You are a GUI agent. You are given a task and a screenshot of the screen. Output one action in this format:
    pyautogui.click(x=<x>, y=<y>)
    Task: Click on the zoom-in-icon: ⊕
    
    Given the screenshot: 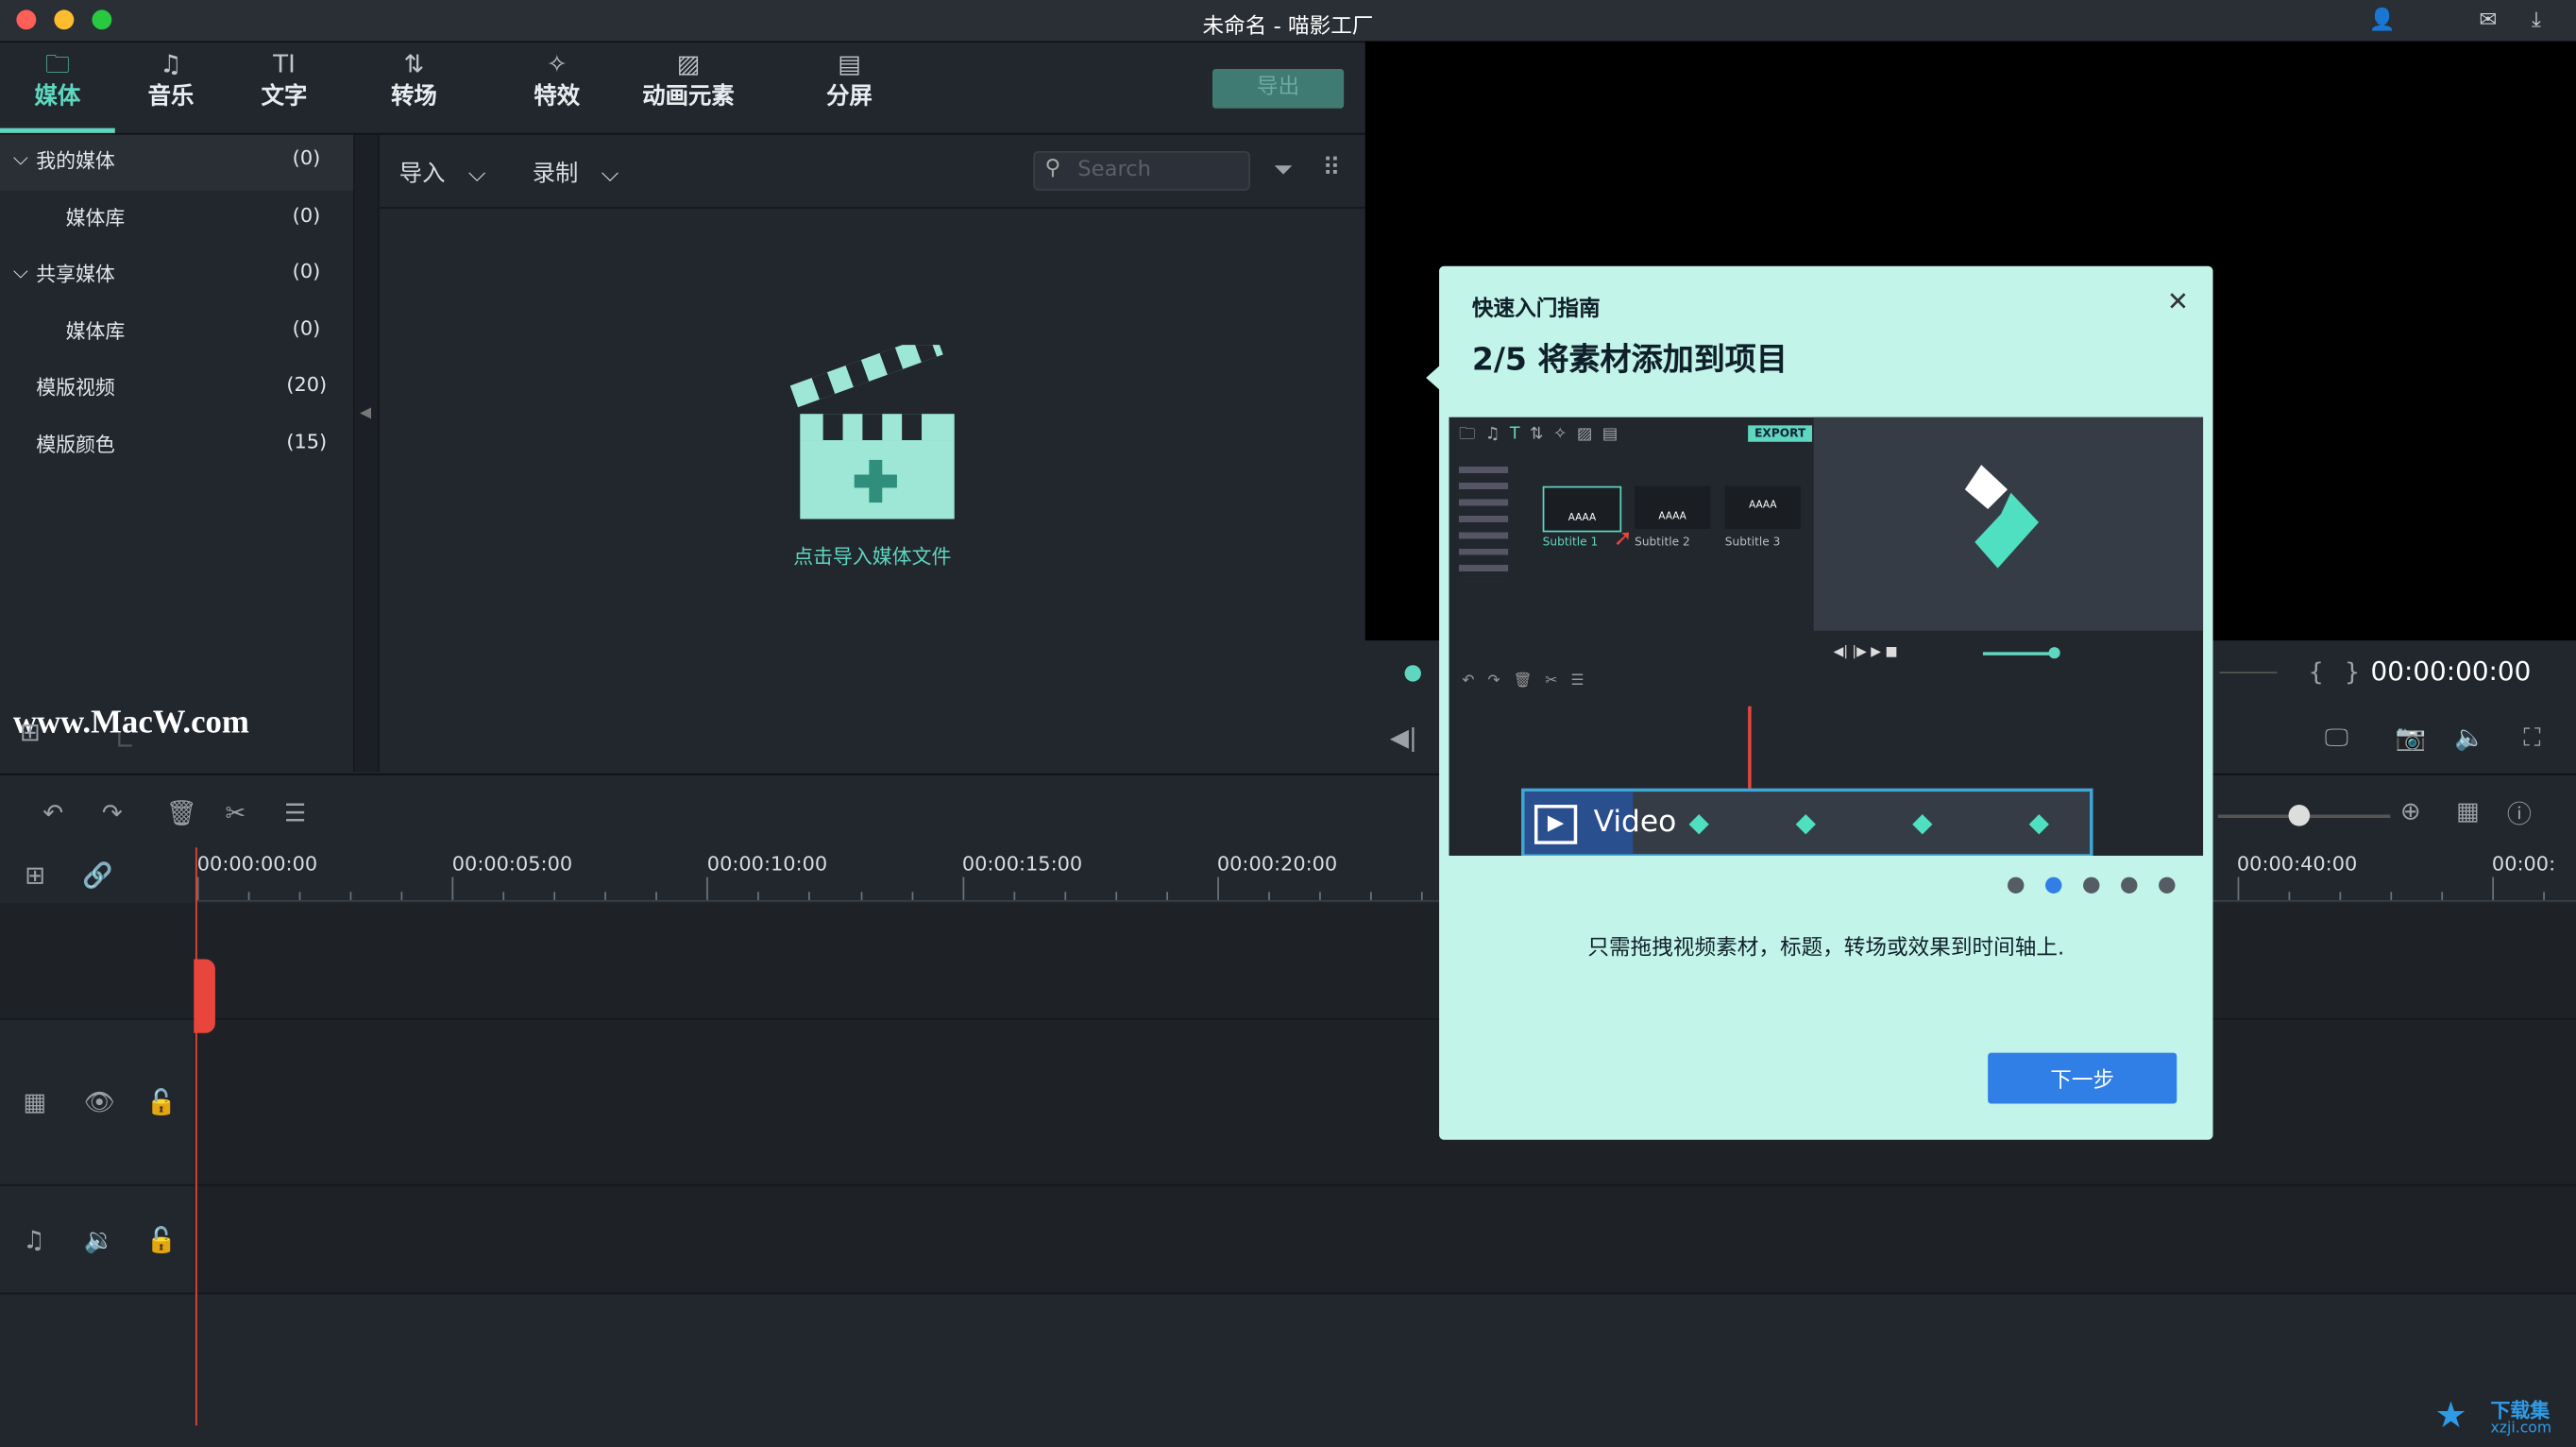 What is the action you would take?
    pyautogui.click(x=2410, y=811)
    